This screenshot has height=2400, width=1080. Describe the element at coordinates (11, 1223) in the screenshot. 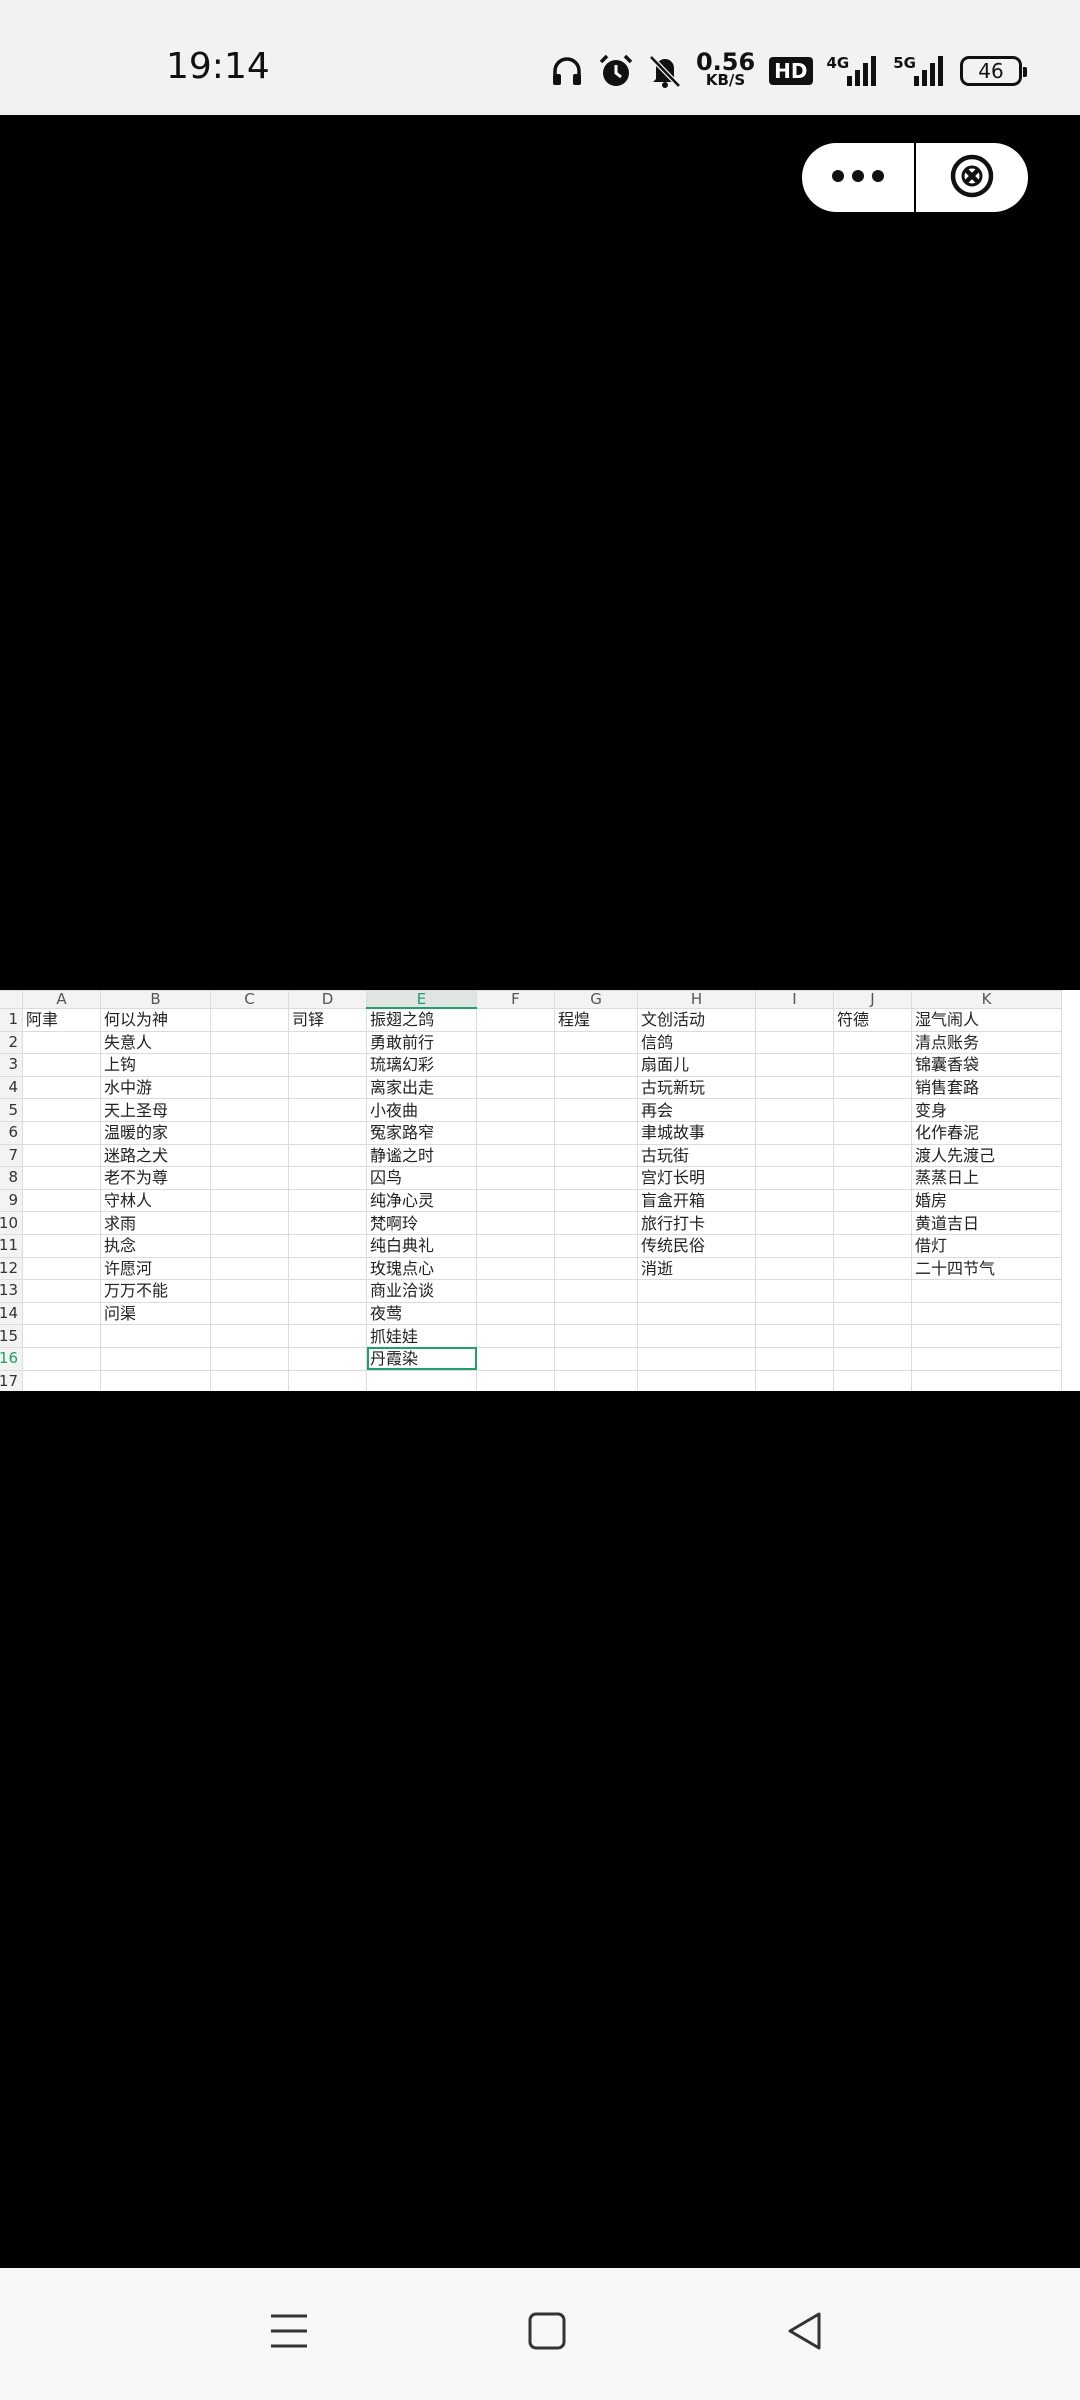

I see `row-header: 10` at that location.